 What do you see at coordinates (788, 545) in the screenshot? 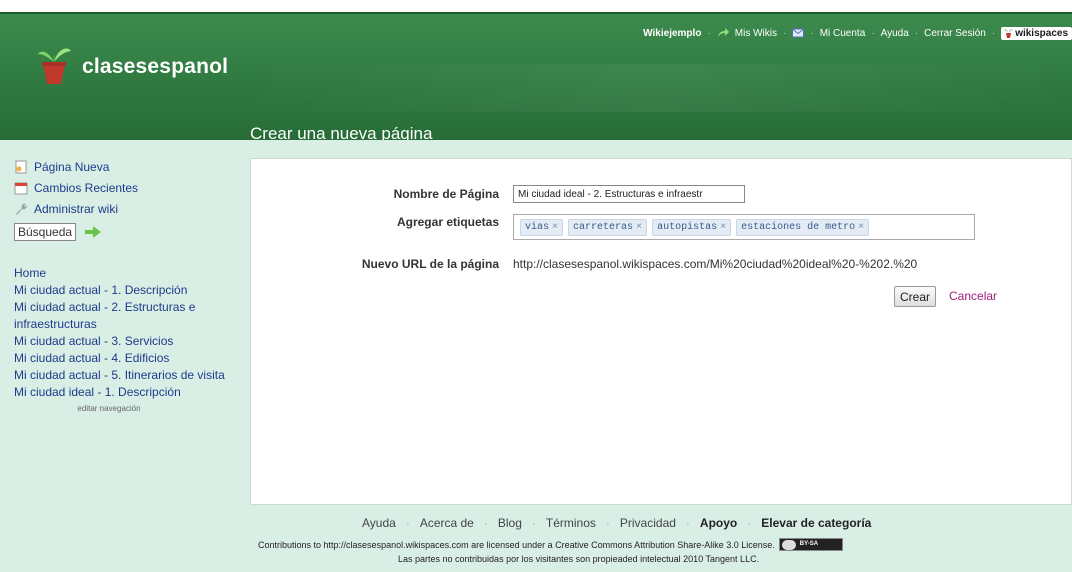
I see `cc-logo` at bounding box center [788, 545].